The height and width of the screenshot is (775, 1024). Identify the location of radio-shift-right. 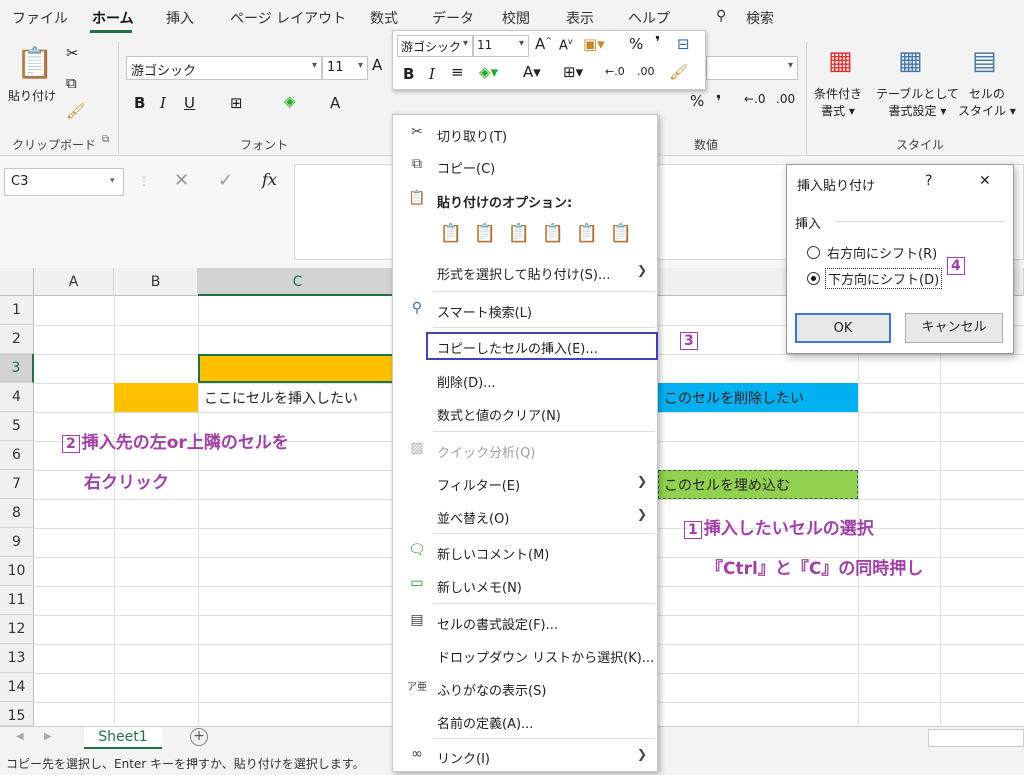
(813, 252).